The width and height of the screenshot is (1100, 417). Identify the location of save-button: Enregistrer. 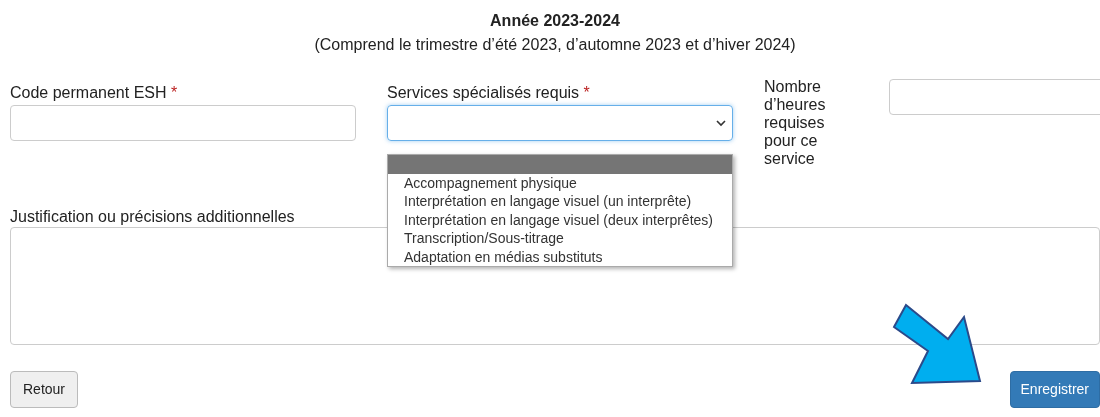
(1054, 389).